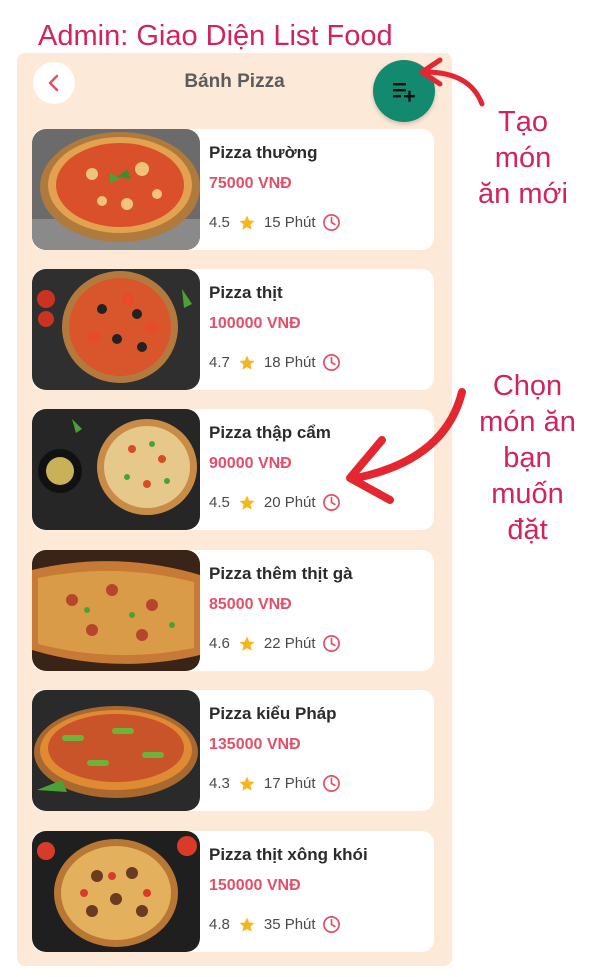  Describe the element at coordinates (255, 323) in the screenshot. I see `food-price: 100000 VNĐ` at that location.